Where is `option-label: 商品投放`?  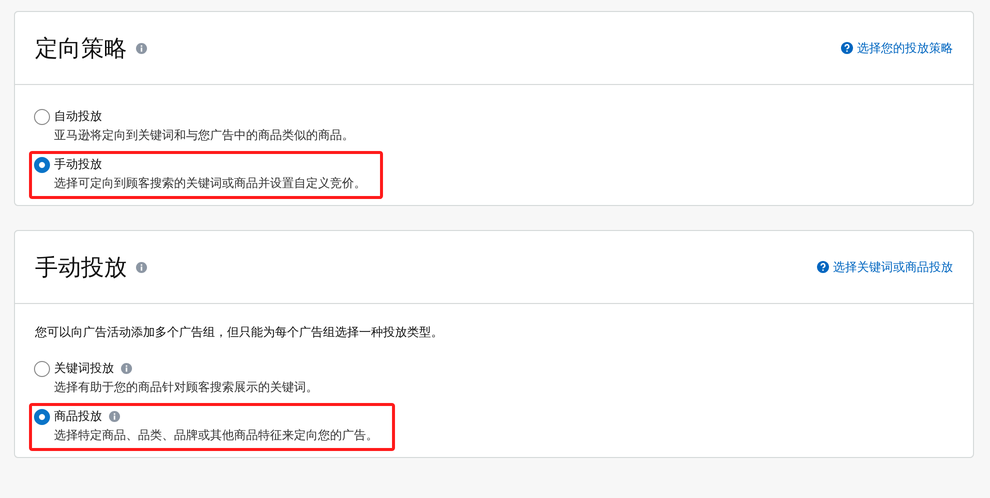 option-label: 商品投放 is located at coordinates (78, 416).